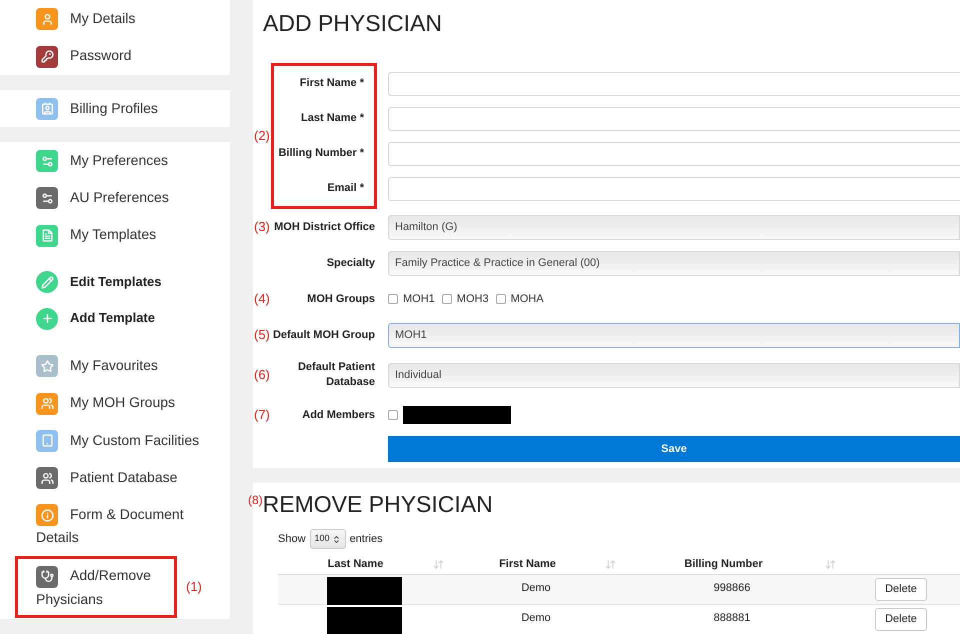 This screenshot has width=960, height=634. What do you see at coordinates (352, 23) in the screenshot?
I see `section-title: ADD PHYSICIAN` at bounding box center [352, 23].